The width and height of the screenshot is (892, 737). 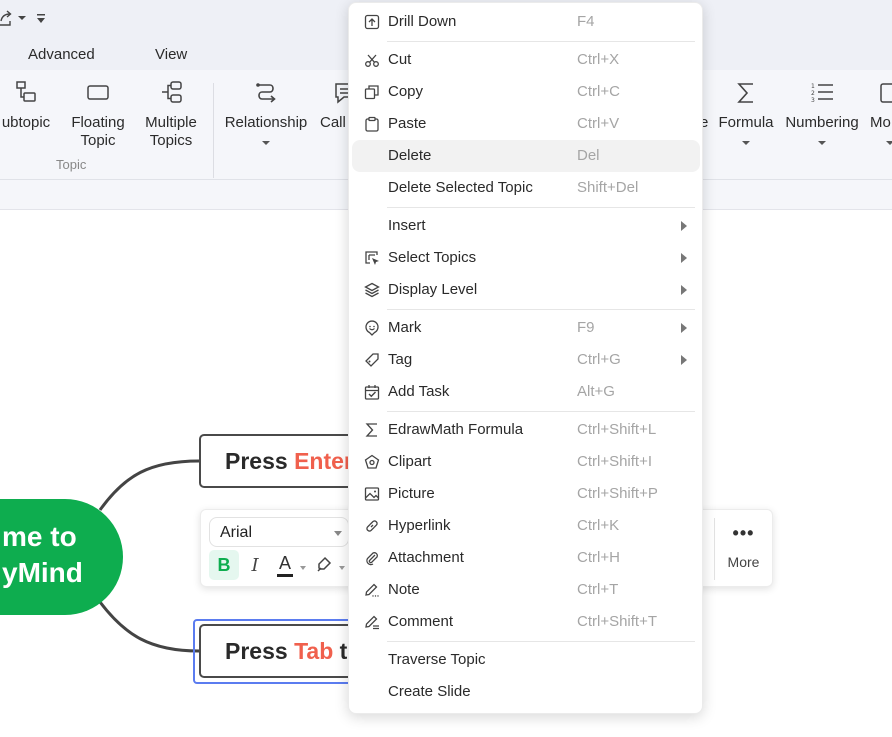 I want to click on menu-item-label: Copy, so click(x=406, y=91).